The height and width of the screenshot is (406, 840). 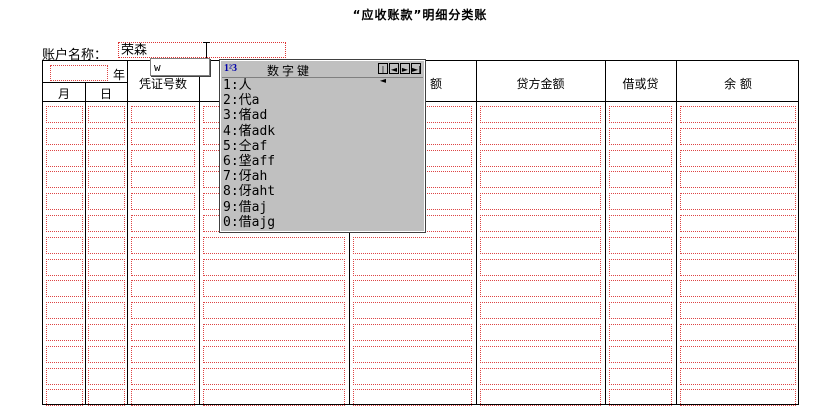 I want to click on ime-next-page-button: ►, so click(x=405, y=68).